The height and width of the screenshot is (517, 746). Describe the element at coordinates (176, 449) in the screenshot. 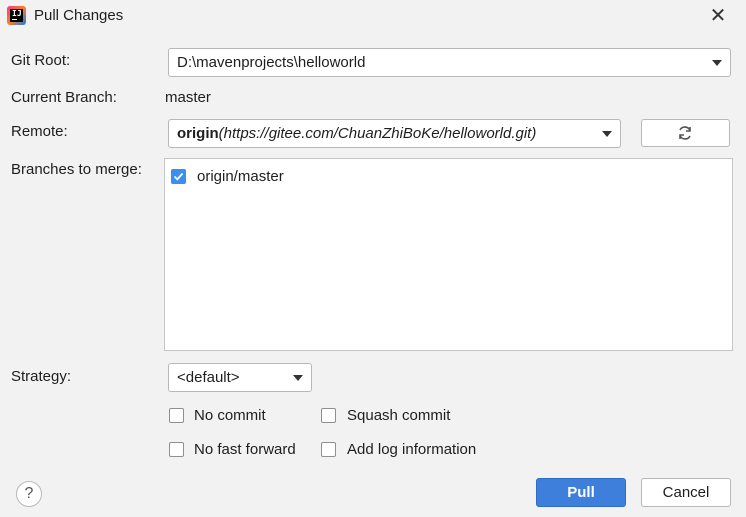

I see `no-fast-forward-checkbox` at that location.